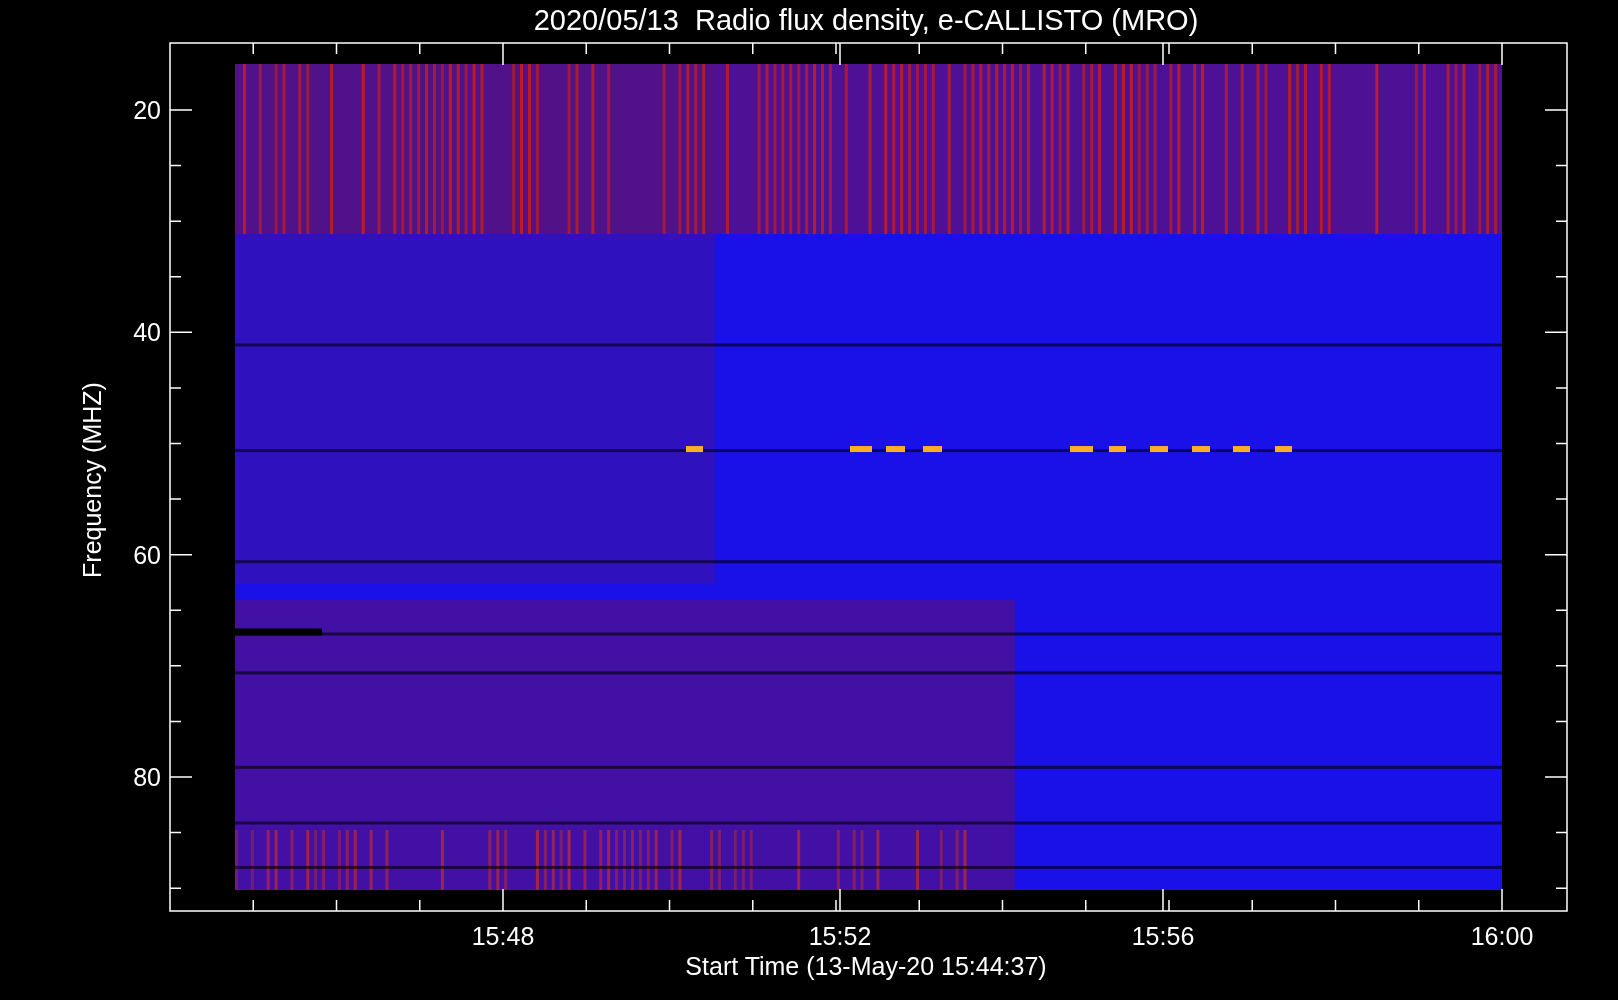  I want to click on x-tick-label: 15:48, so click(503, 936).